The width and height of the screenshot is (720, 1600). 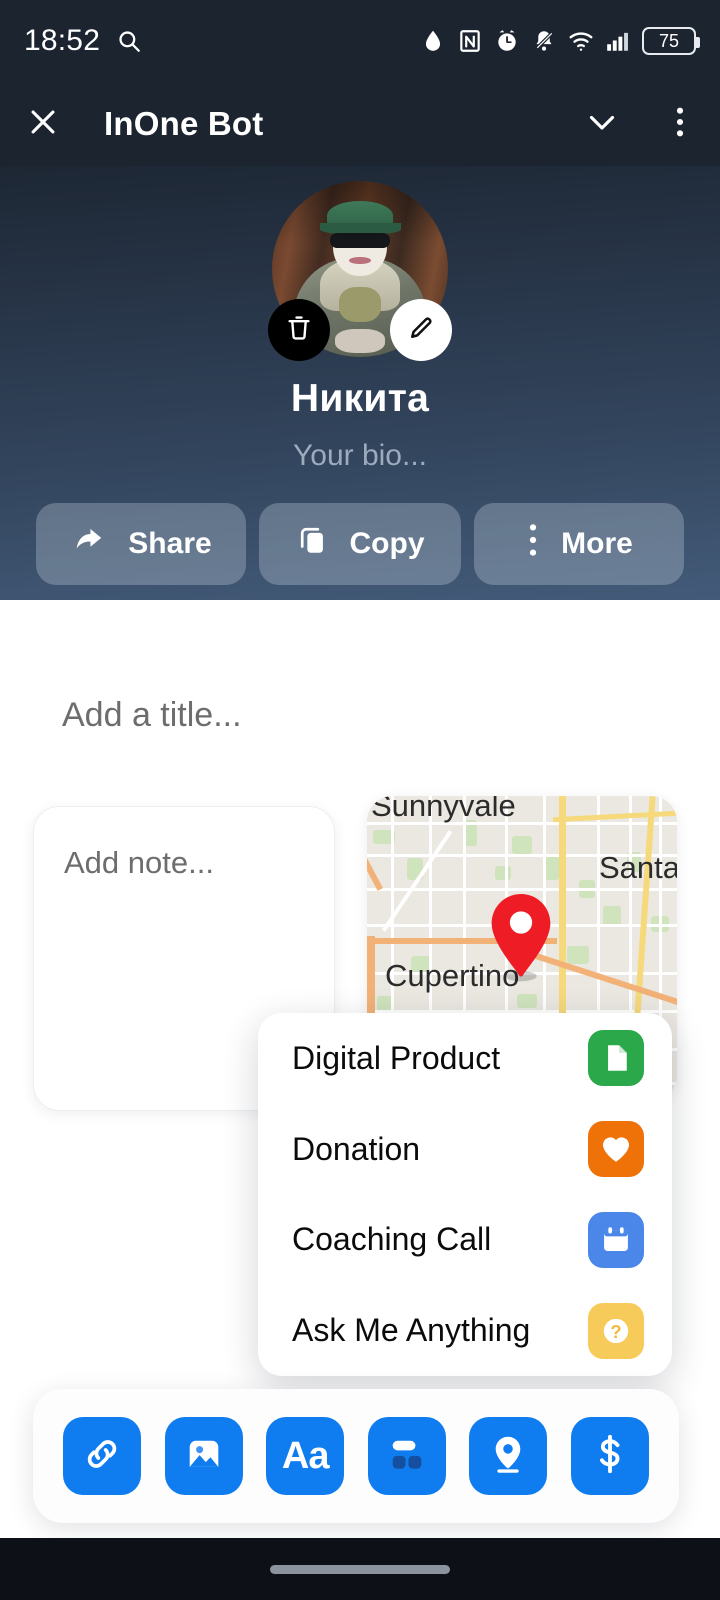 What do you see at coordinates (597, 543) in the screenshot?
I see `more-label: More` at bounding box center [597, 543].